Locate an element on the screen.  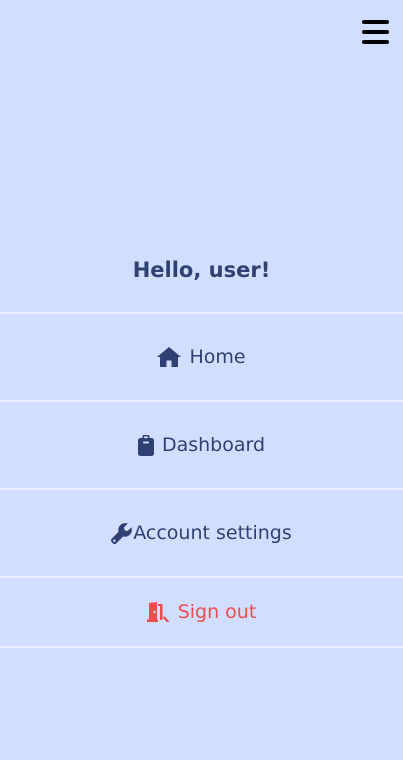
nav-item-account-settings: Account settings is located at coordinates (201, 532).